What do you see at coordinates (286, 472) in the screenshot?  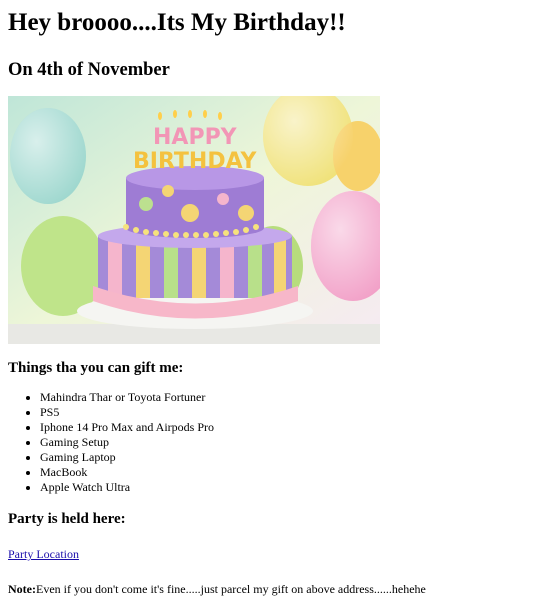 I see `list-item: MacBook` at bounding box center [286, 472].